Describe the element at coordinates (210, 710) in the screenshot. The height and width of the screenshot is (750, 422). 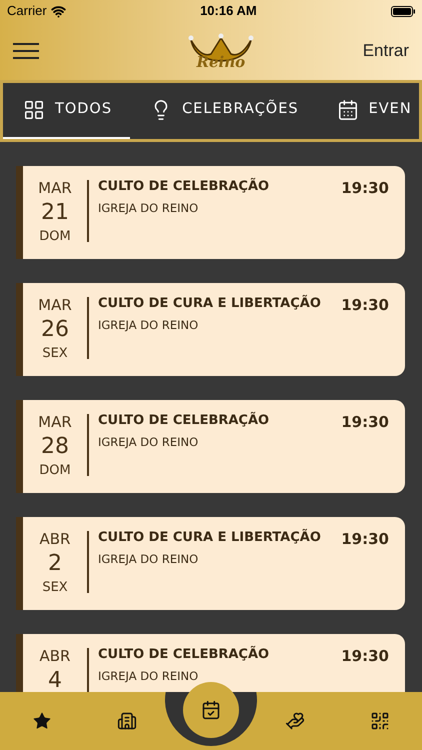
I see `calendar-check-icon` at that location.